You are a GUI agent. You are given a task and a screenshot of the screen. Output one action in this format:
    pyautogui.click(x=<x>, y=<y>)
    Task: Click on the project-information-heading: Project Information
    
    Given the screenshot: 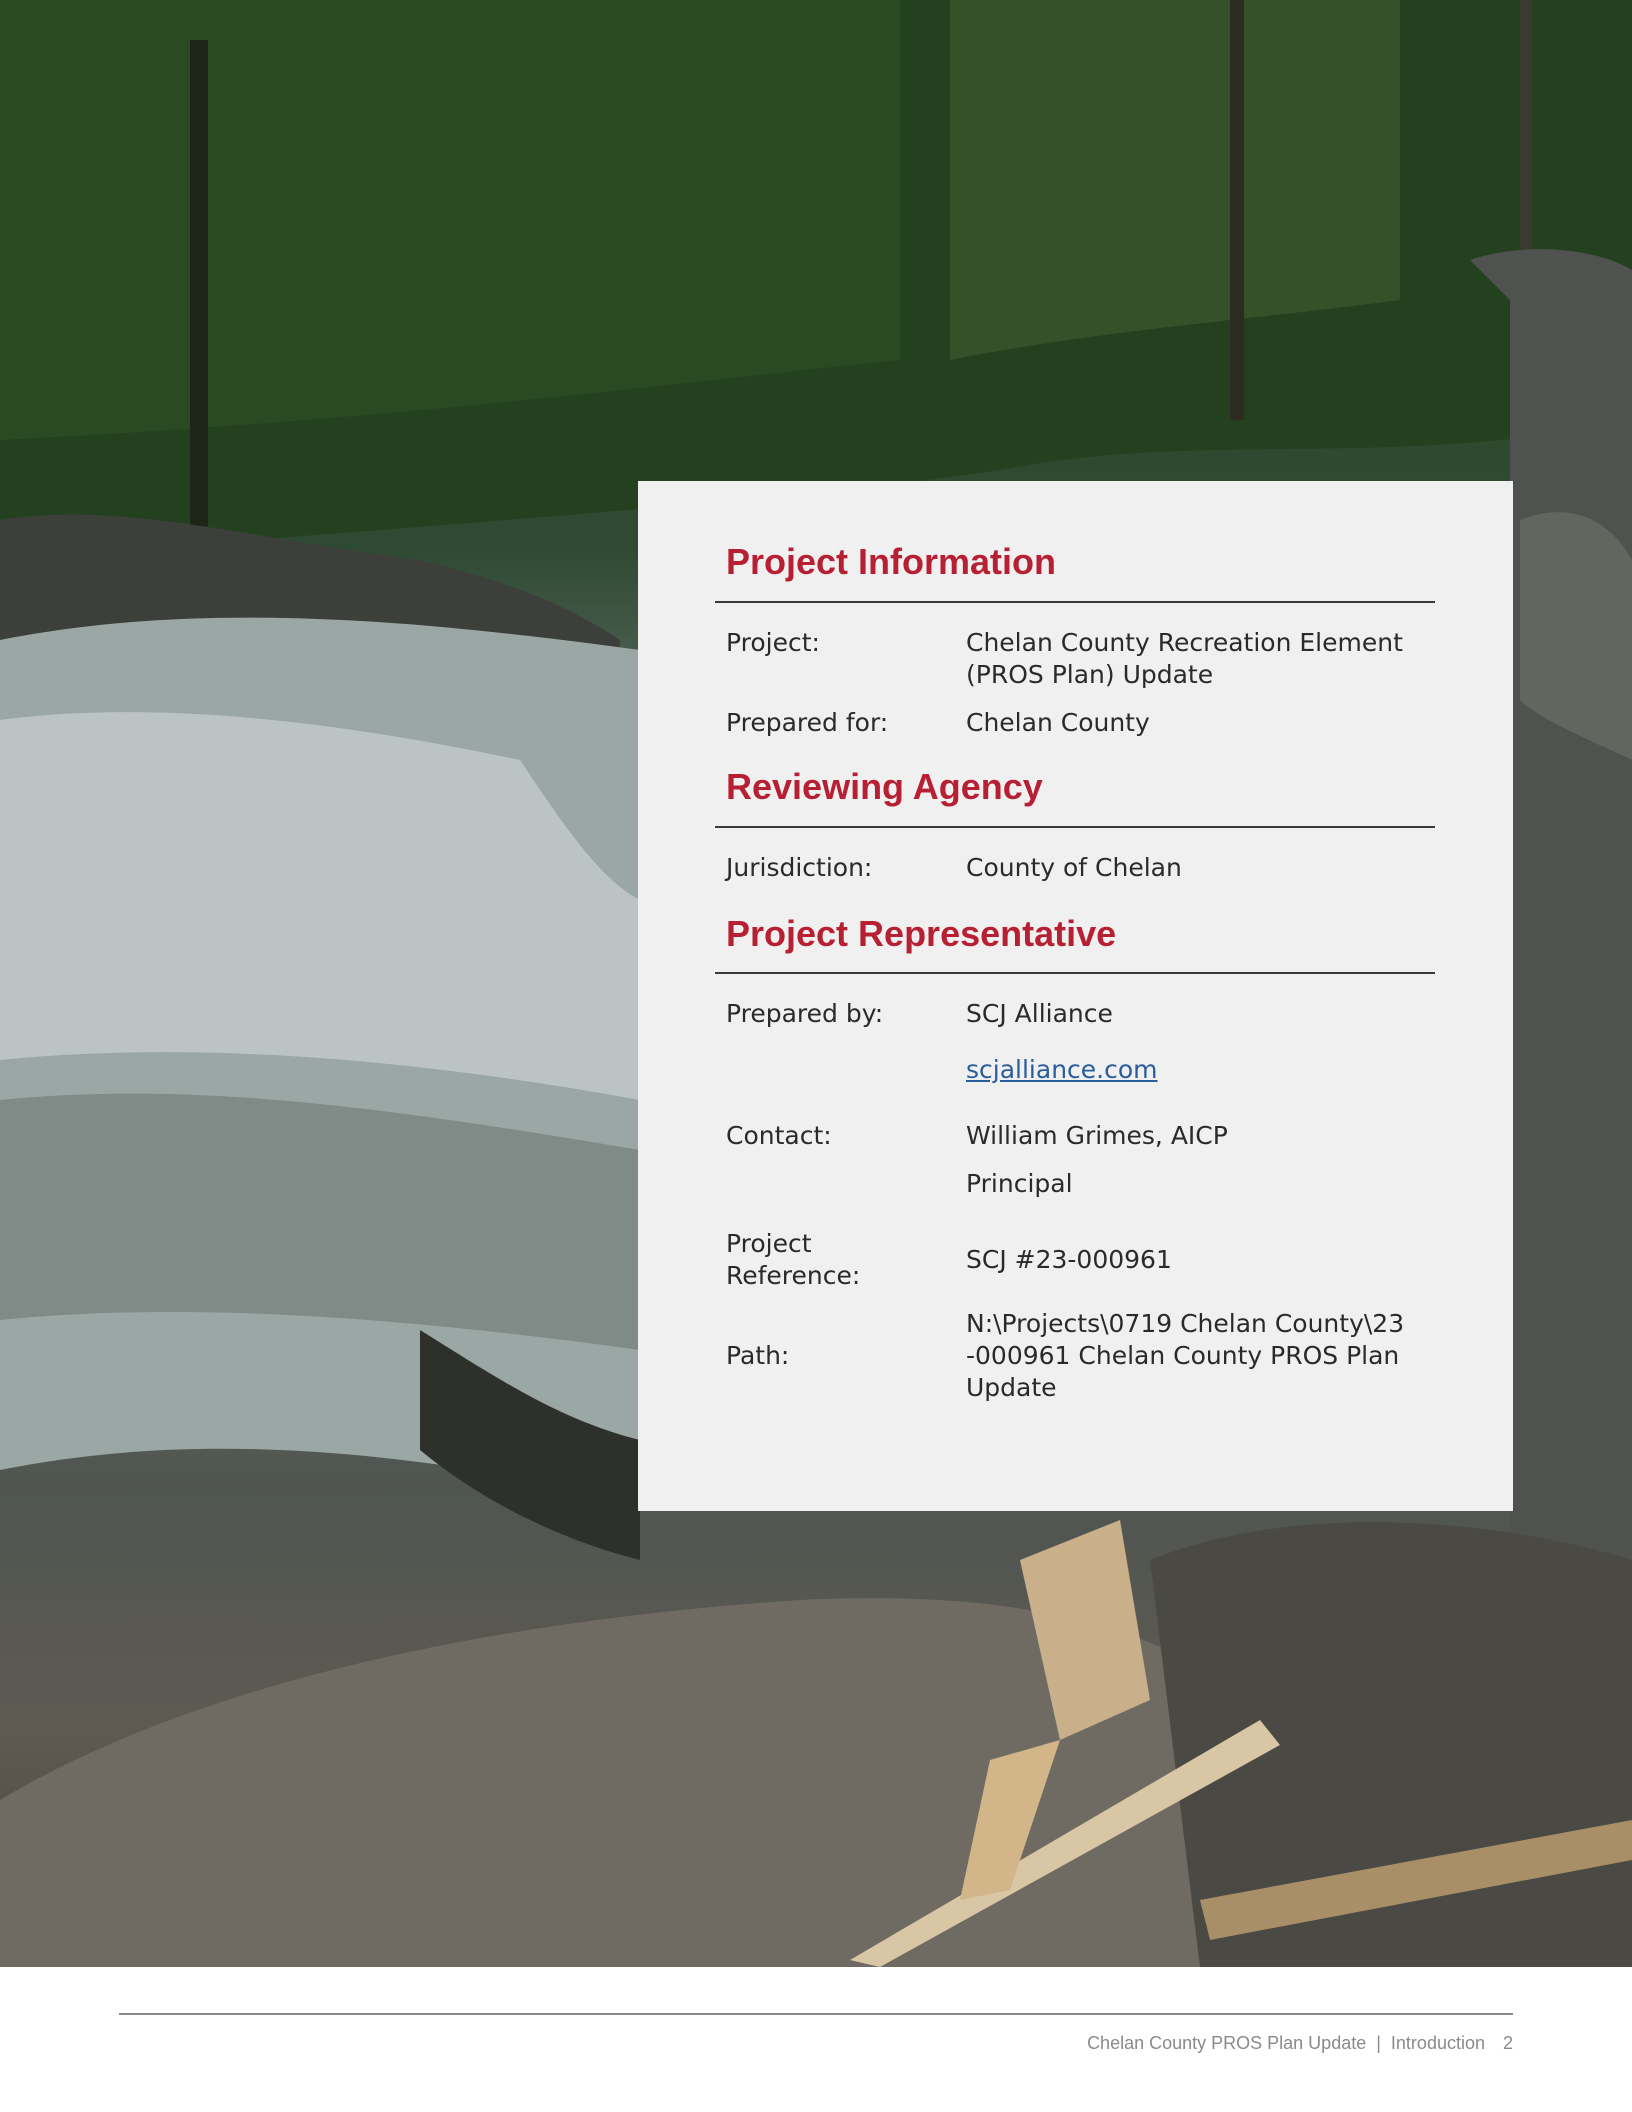 What is the action you would take?
    pyautogui.click(x=891, y=561)
    